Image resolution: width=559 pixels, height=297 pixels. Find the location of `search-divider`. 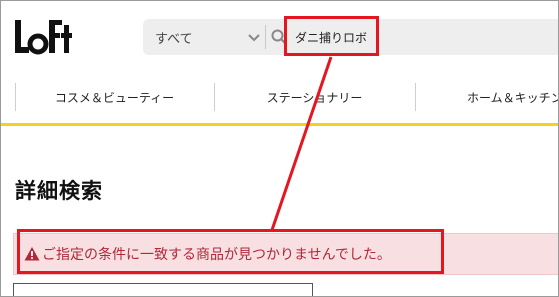

search-divider is located at coordinates (265, 37).